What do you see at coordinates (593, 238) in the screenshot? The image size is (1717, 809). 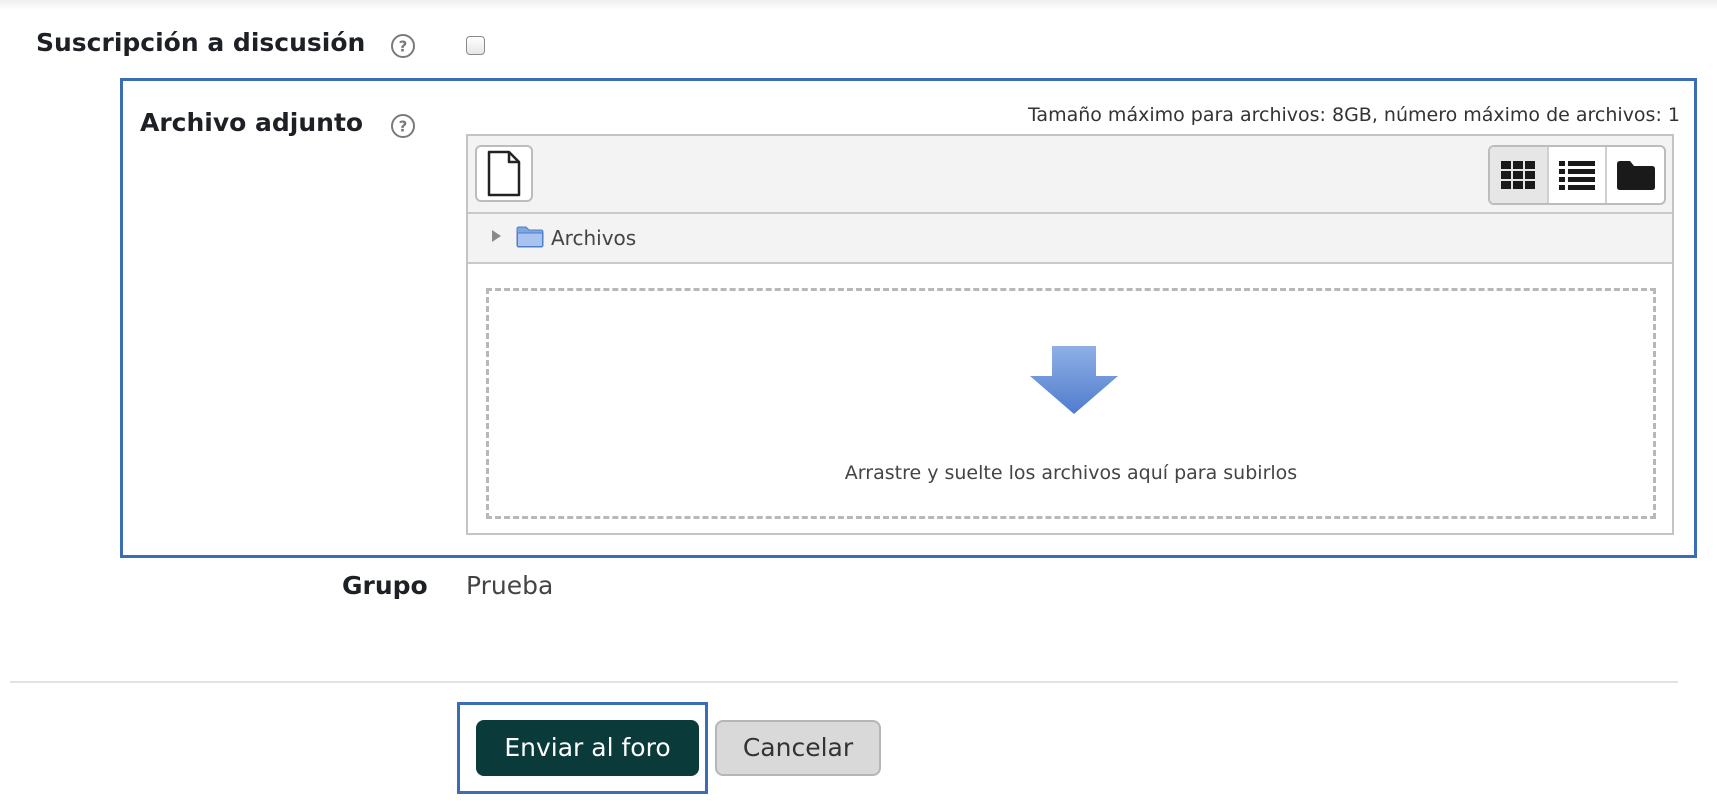 I see `path-folder-label: Archivos` at bounding box center [593, 238].